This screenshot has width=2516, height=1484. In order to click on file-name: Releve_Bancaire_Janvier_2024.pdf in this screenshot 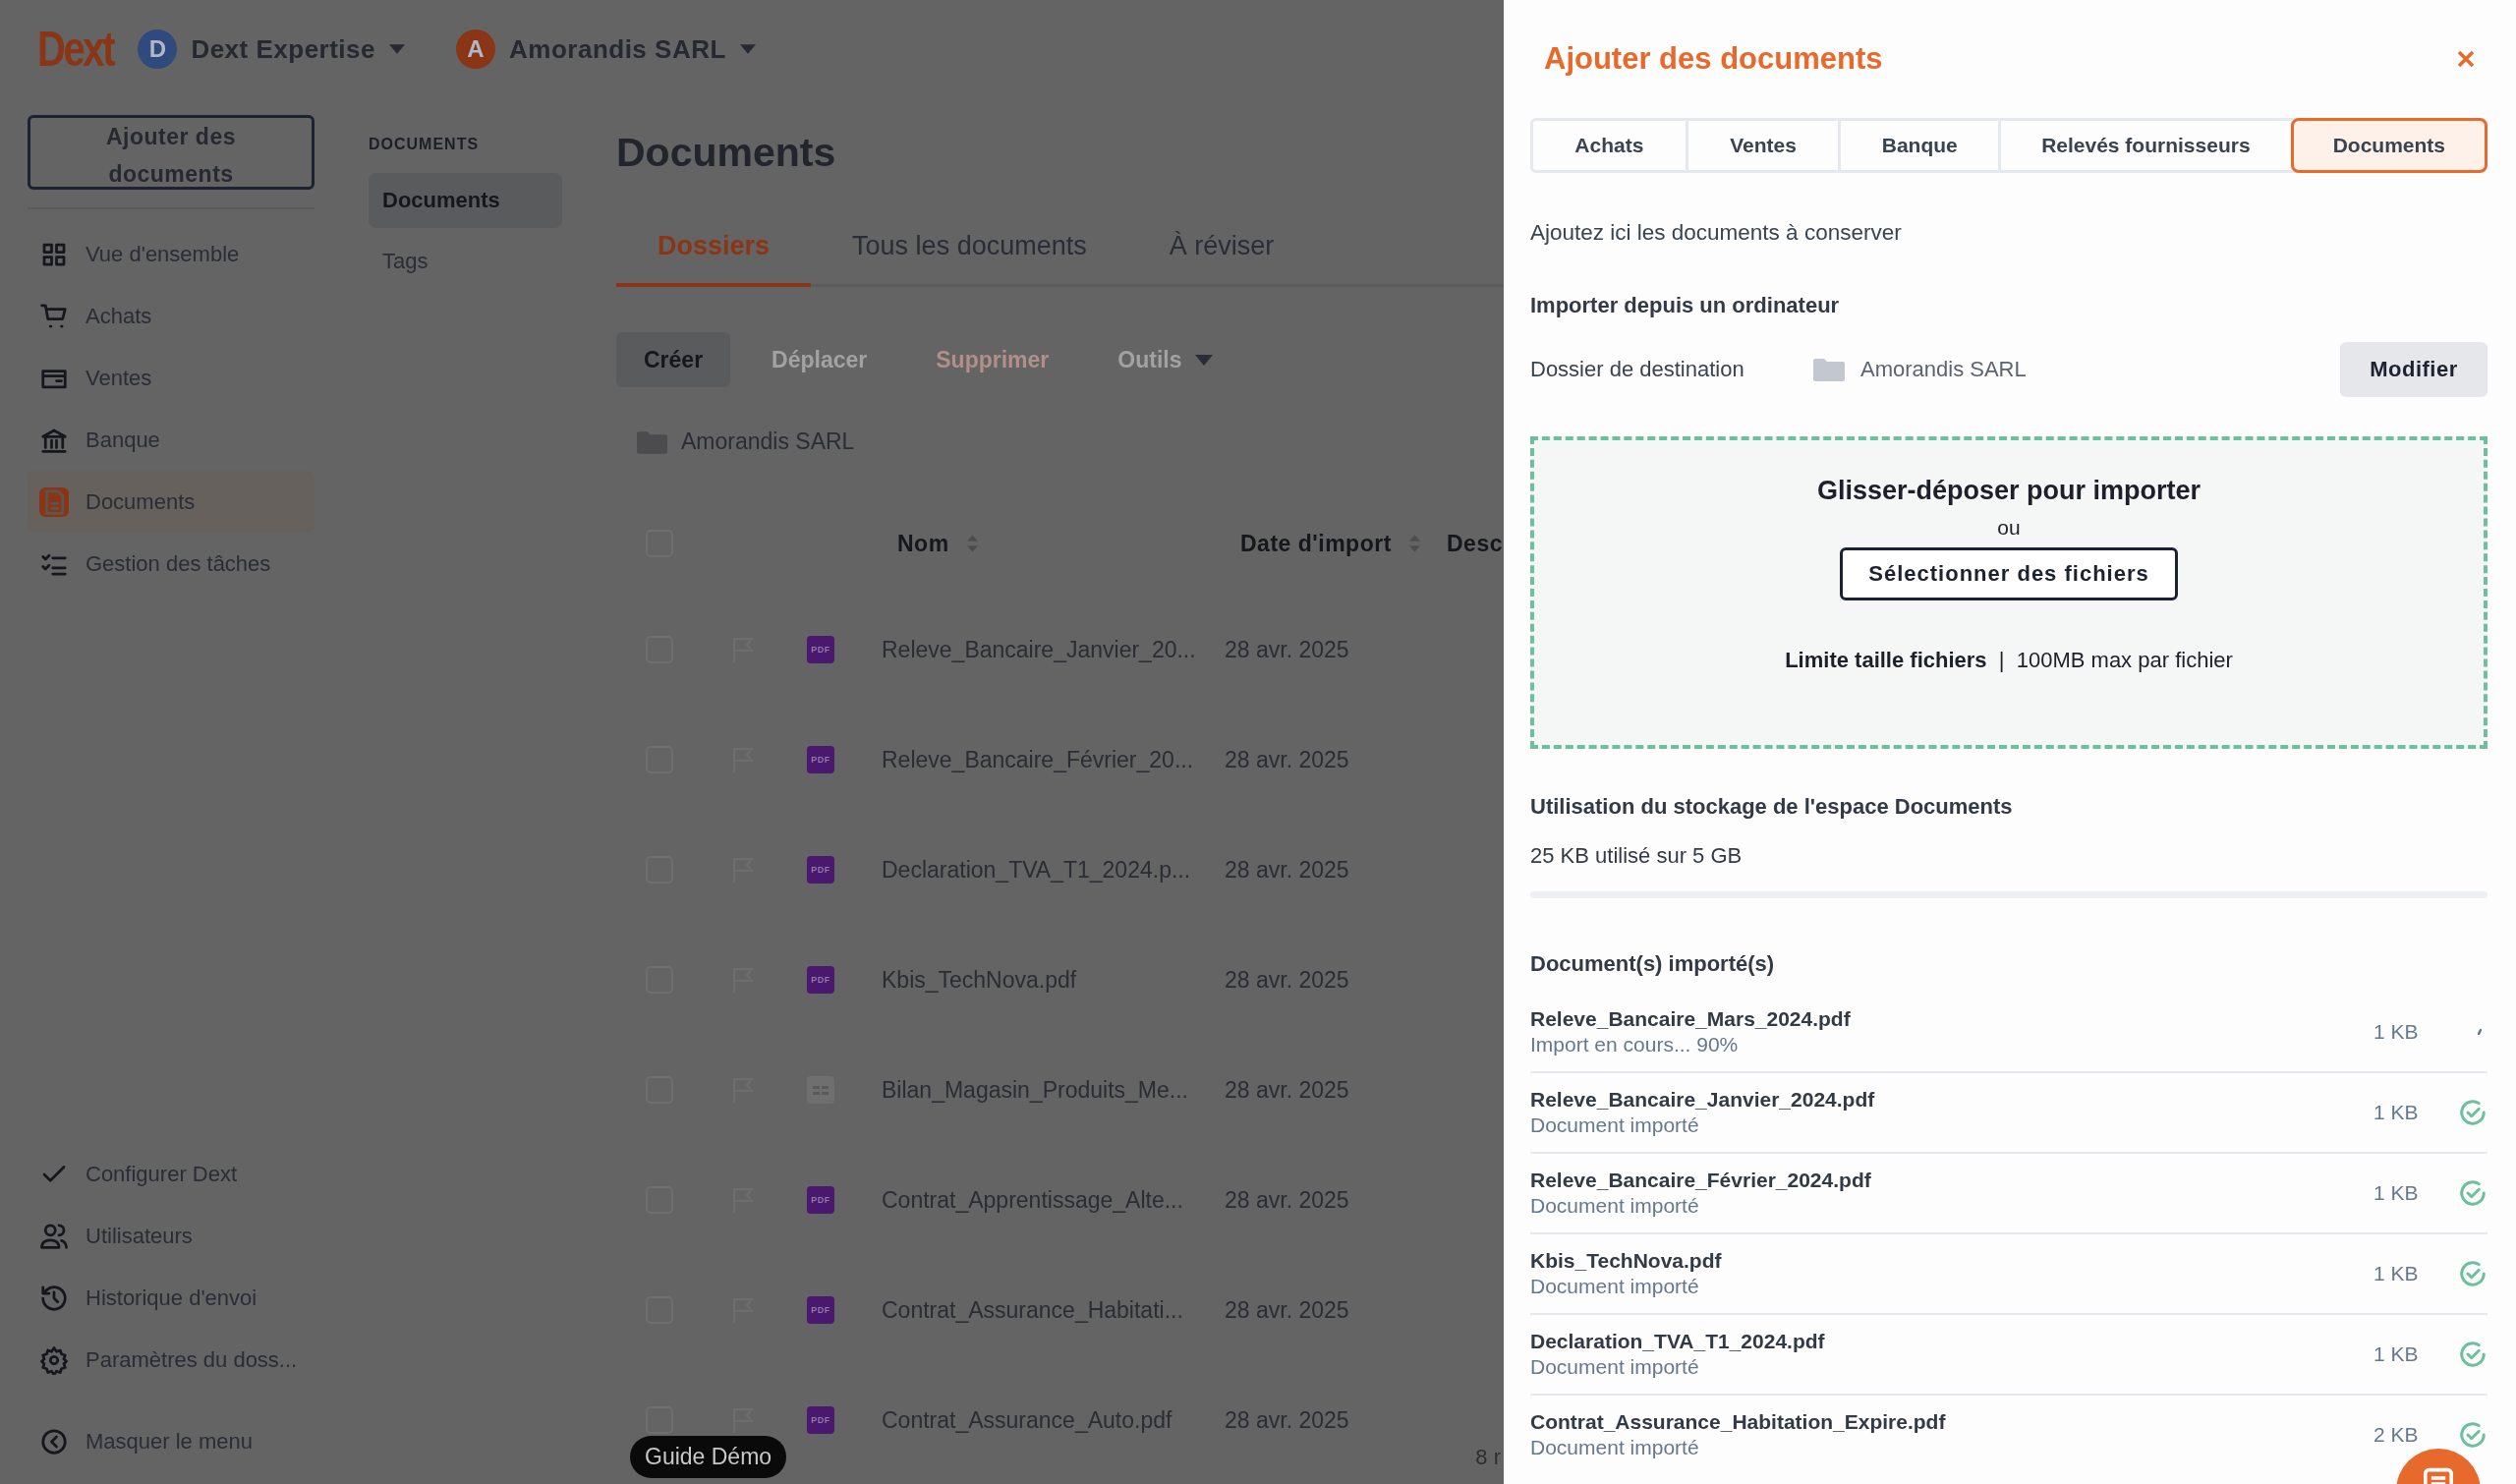, I will do `click(1703, 1100)`.